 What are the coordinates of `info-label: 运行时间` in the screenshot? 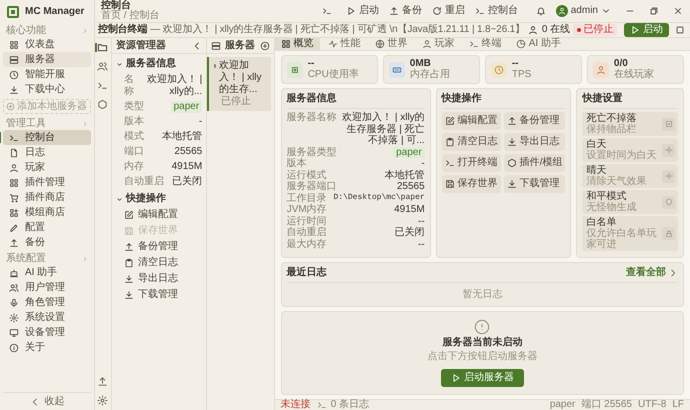 It's located at (306, 221).